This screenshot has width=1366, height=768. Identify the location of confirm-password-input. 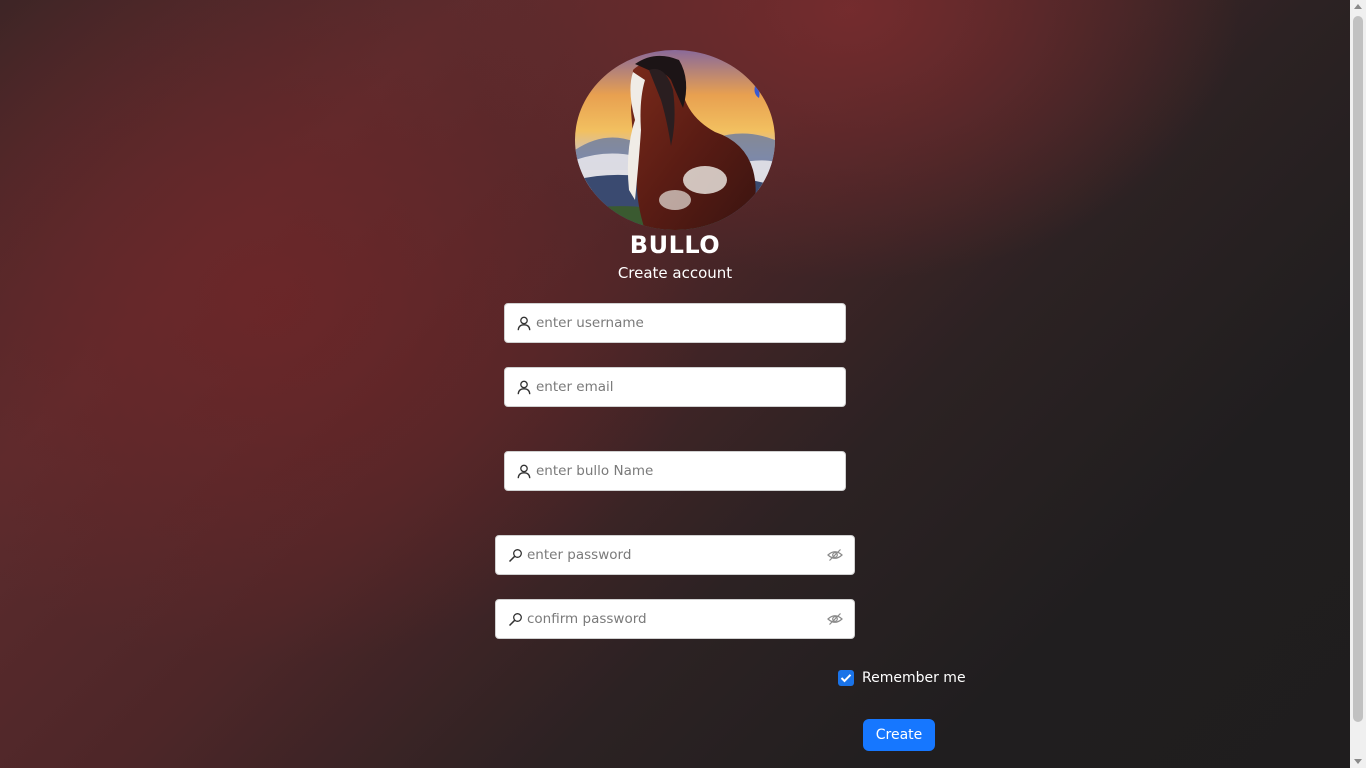
(676, 619).